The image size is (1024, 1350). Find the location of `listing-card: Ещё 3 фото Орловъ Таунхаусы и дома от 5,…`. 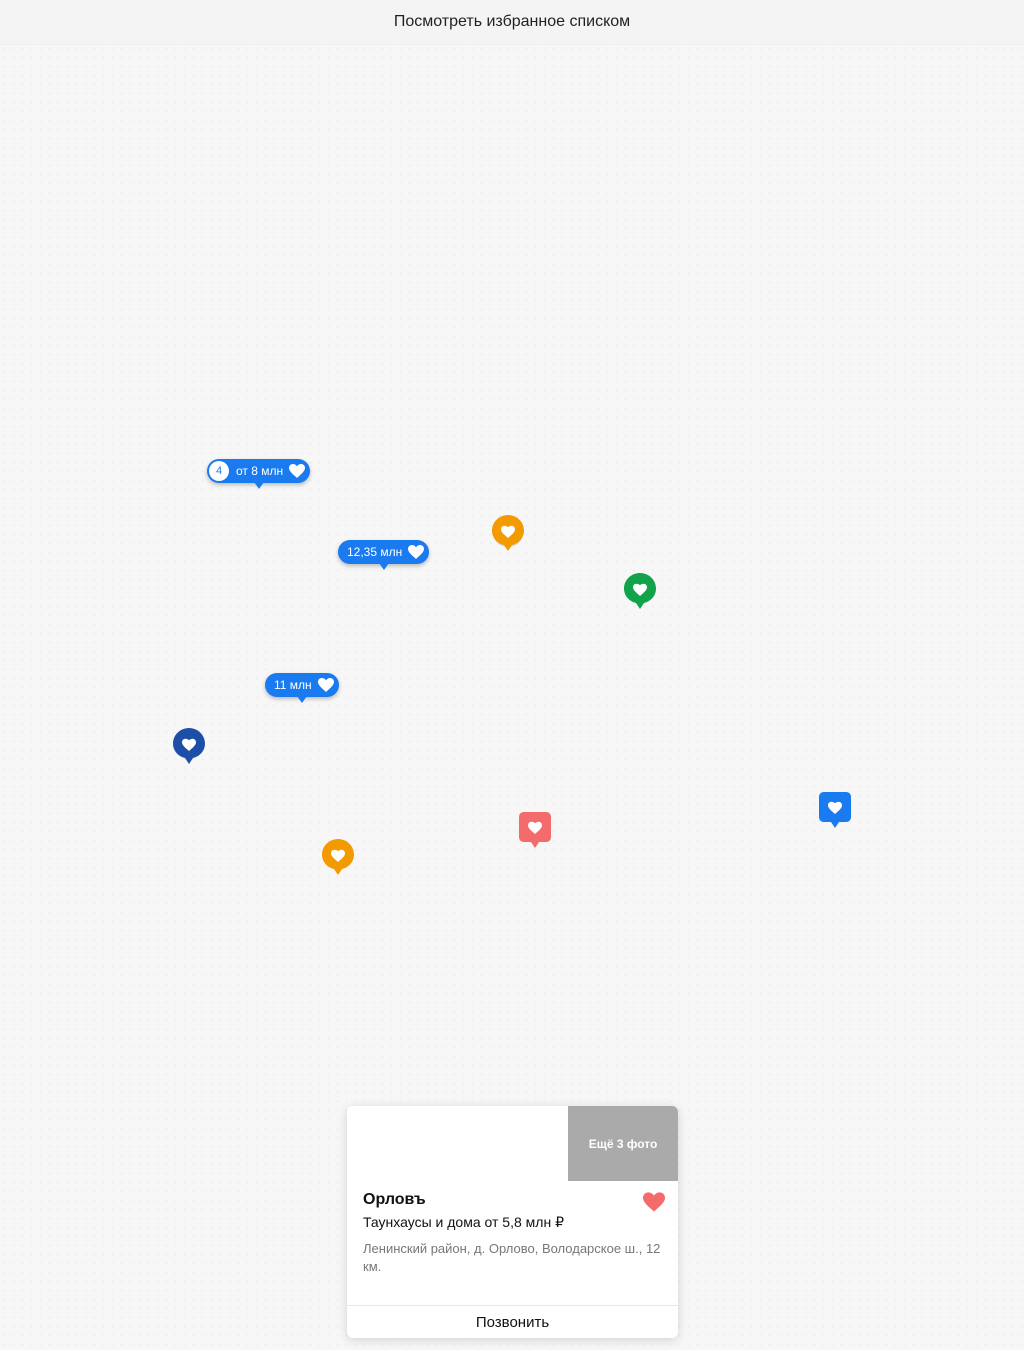

listing-card: Ещё 3 фото Орловъ Таунхаусы и дома от 5,… is located at coordinates (512, 1222).